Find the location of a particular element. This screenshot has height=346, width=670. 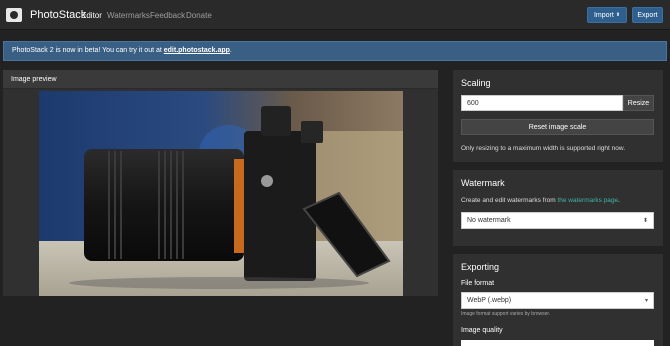

format-help: Image format support varies by browser. is located at coordinates (506, 314).